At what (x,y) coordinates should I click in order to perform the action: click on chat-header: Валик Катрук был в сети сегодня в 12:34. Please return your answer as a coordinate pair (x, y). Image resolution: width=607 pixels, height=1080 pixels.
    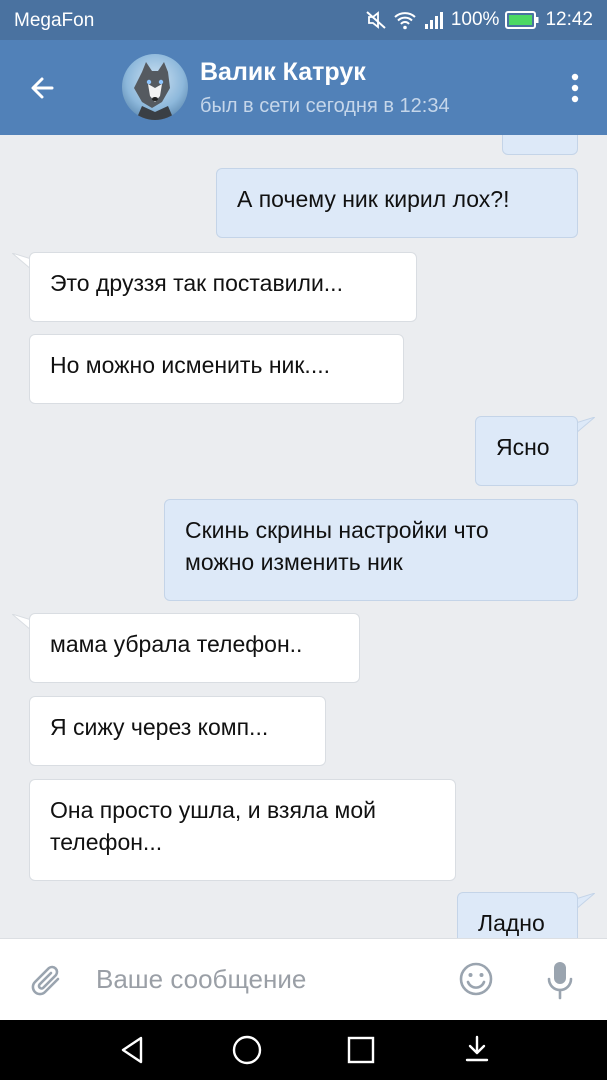
    Looking at the image, I should click on (303, 87).